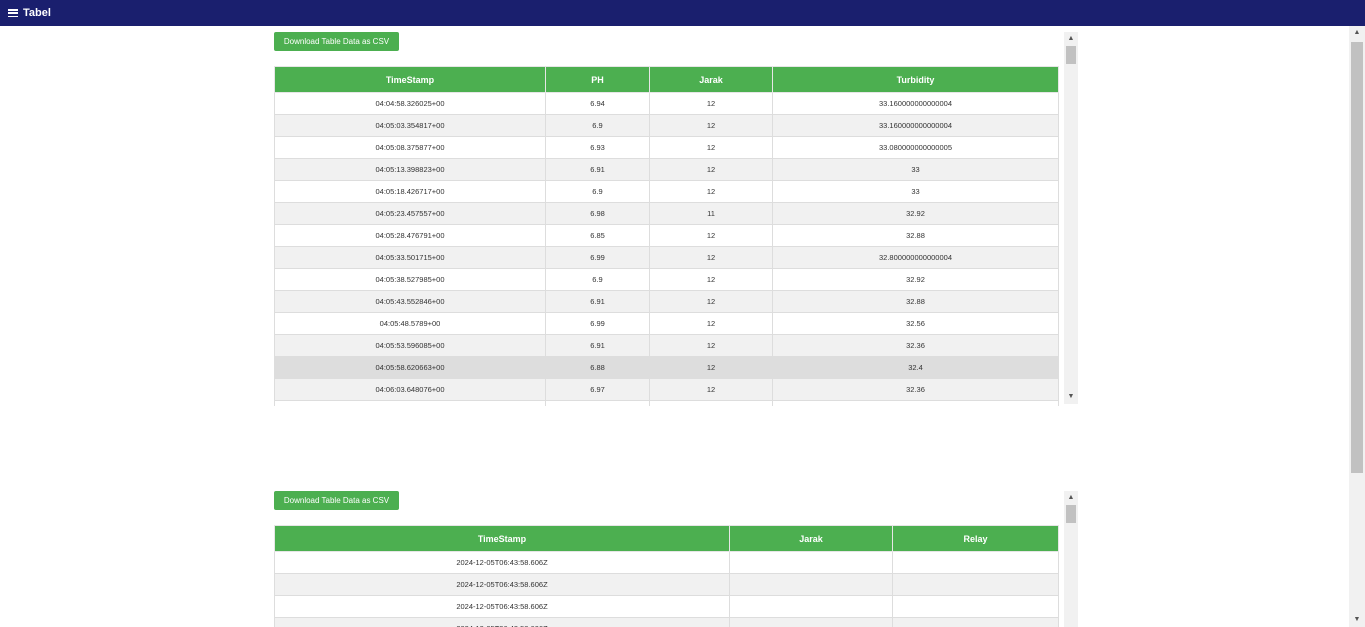 Image resolution: width=1365 pixels, height=627 pixels. What do you see at coordinates (410, 169) in the screenshot?
I see `cell-timestamp: 04:05:13.398823+00` at bounding box center [410, 169].